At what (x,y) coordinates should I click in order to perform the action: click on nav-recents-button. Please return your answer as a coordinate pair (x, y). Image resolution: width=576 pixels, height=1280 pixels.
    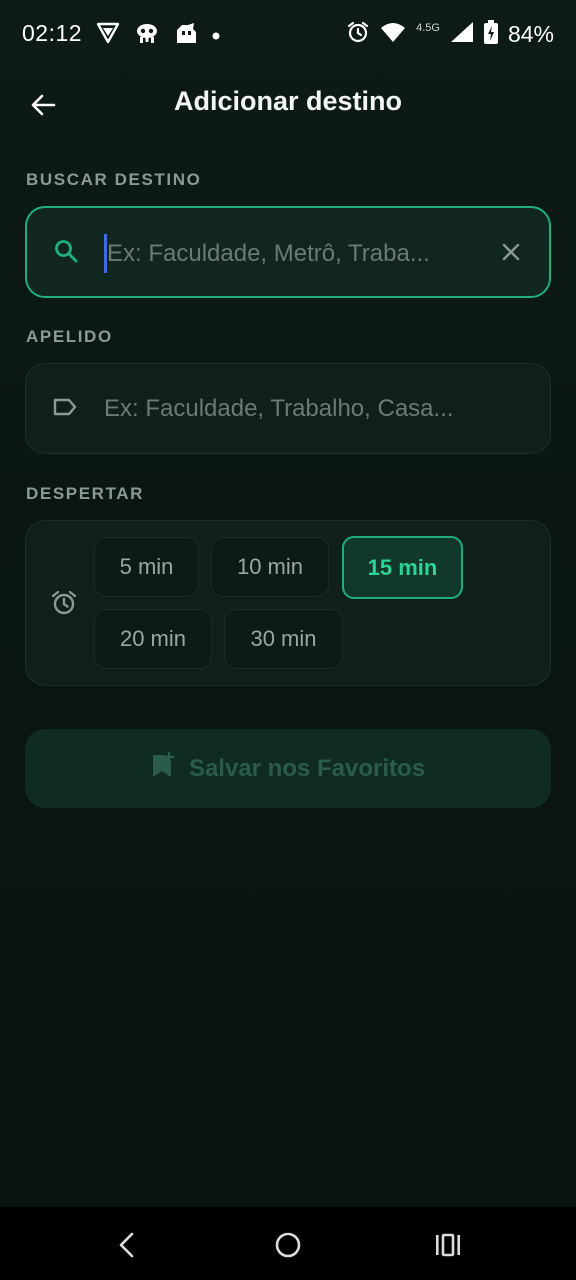
    Looking at the image, I should click on (448, 1245).